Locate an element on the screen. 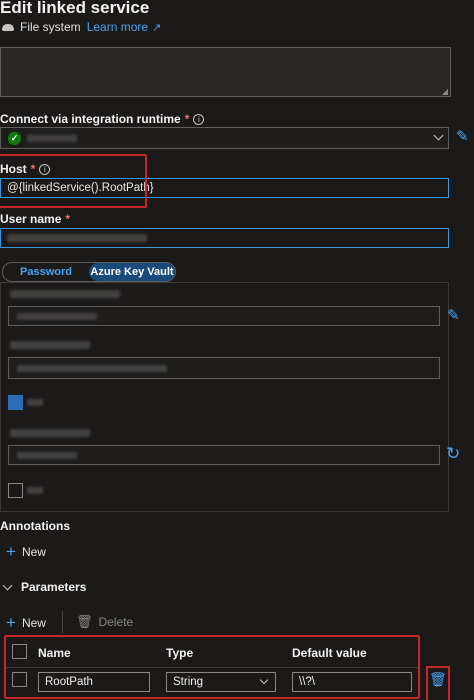  parameters-highlight-box is located at coordinates (212, 667).